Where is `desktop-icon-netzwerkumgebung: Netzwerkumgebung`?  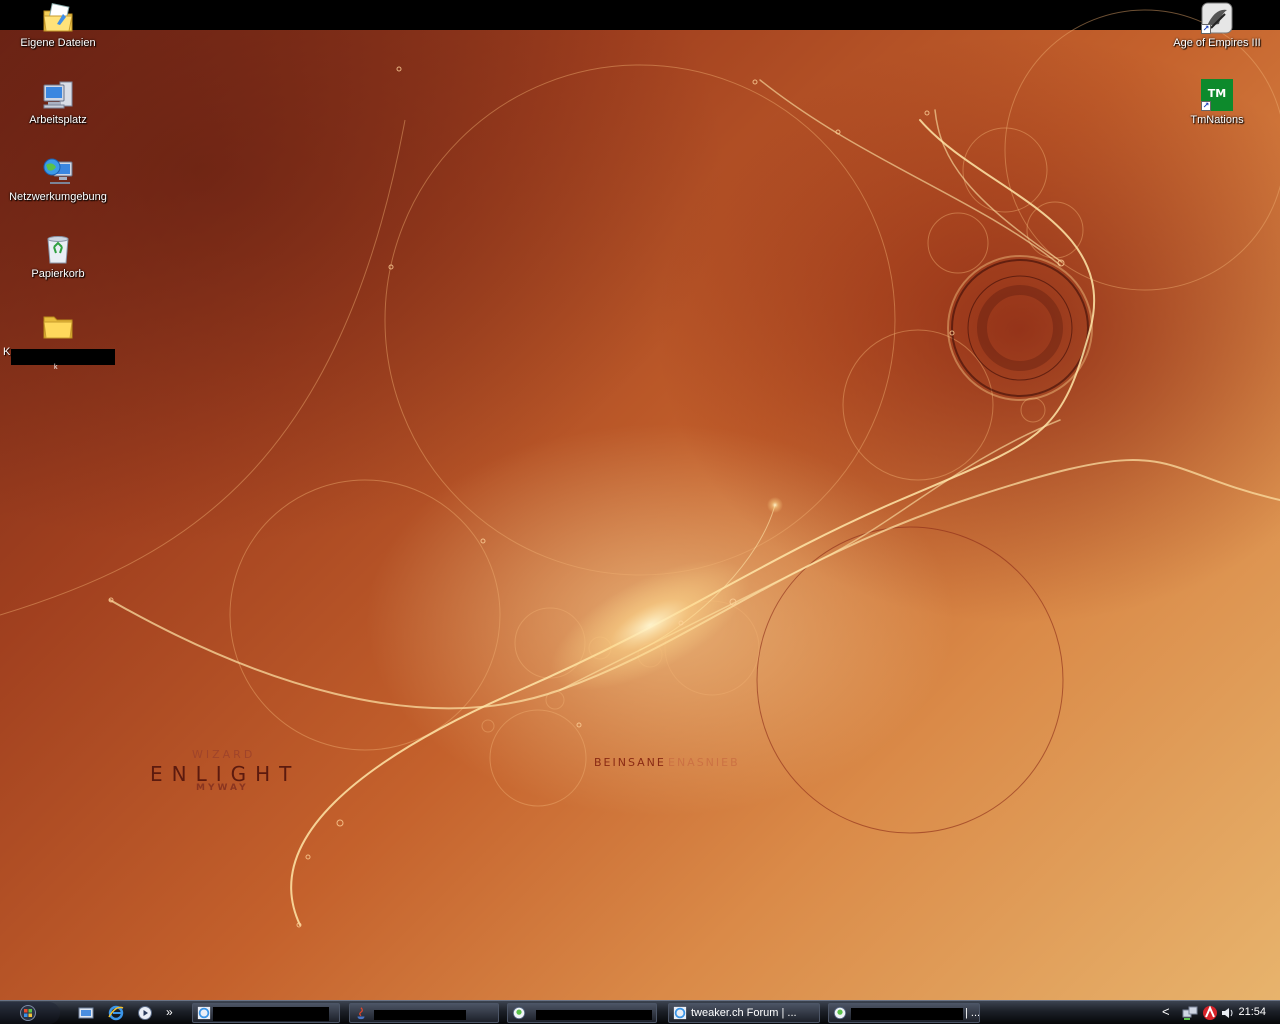
desktop-icon-netzwerkumgebung: Netzwerkumgebung is located at coordinates (58, 180).